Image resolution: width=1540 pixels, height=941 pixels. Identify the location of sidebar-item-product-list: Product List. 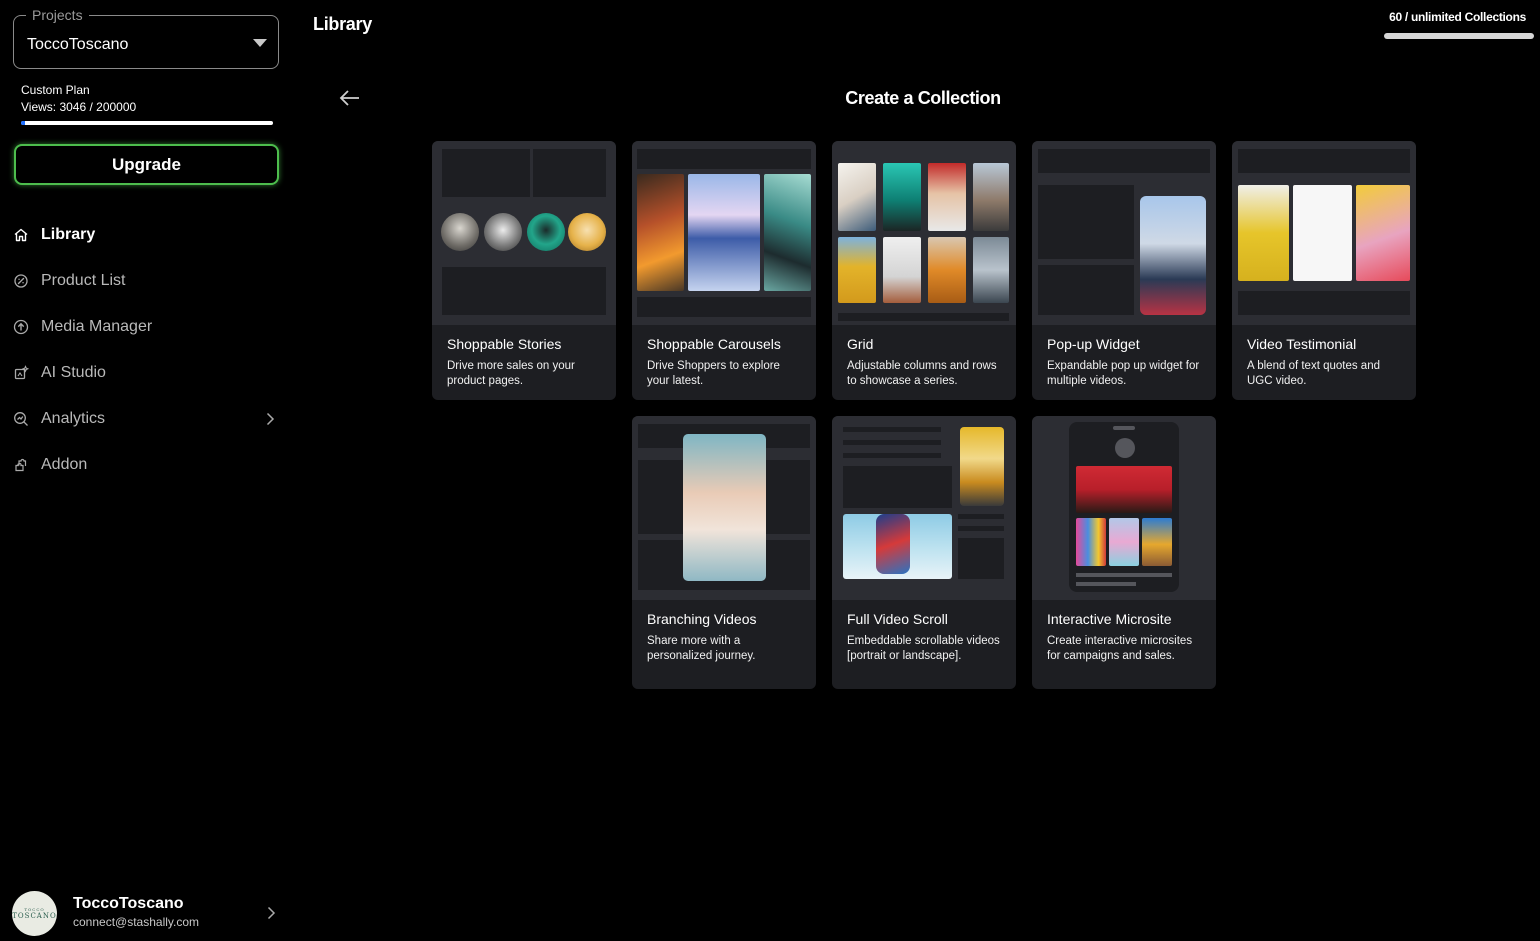
(148, 281).